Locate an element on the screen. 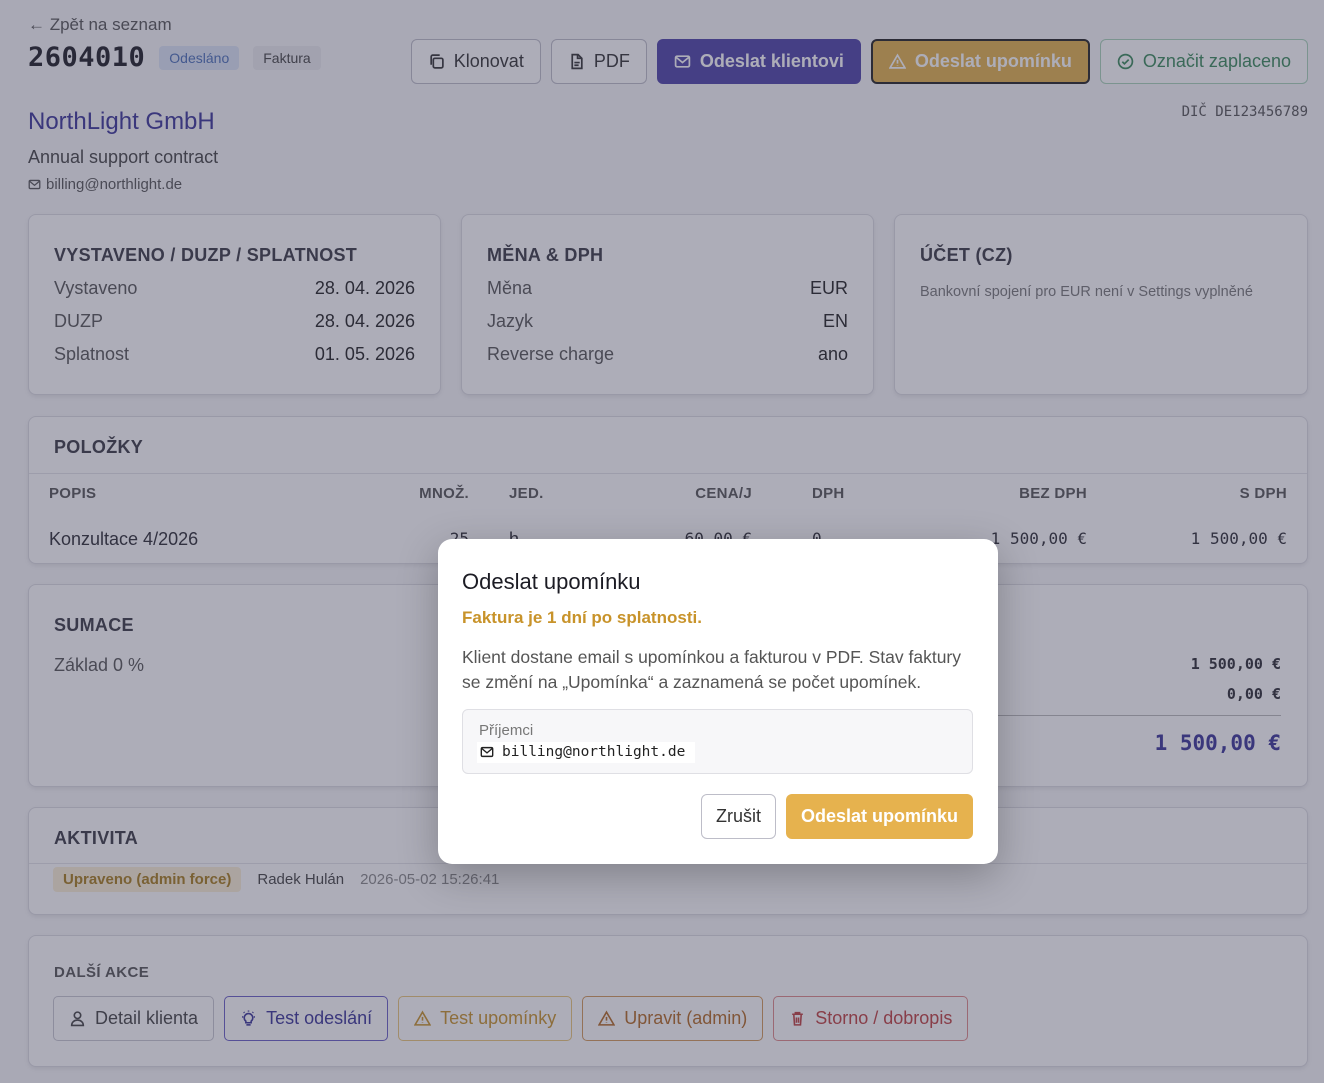 The image size is (1324, 1083). overdue-warning: Faktura je 1 dní po splatnosti. is located at coordinates (582, 617).